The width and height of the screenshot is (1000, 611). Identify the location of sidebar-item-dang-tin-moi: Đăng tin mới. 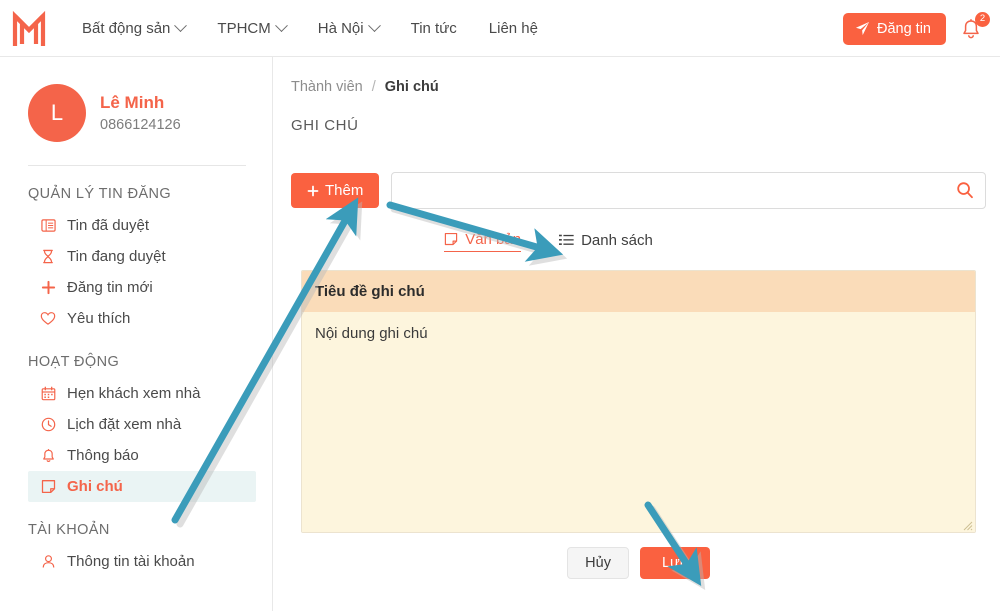
(142, 287).